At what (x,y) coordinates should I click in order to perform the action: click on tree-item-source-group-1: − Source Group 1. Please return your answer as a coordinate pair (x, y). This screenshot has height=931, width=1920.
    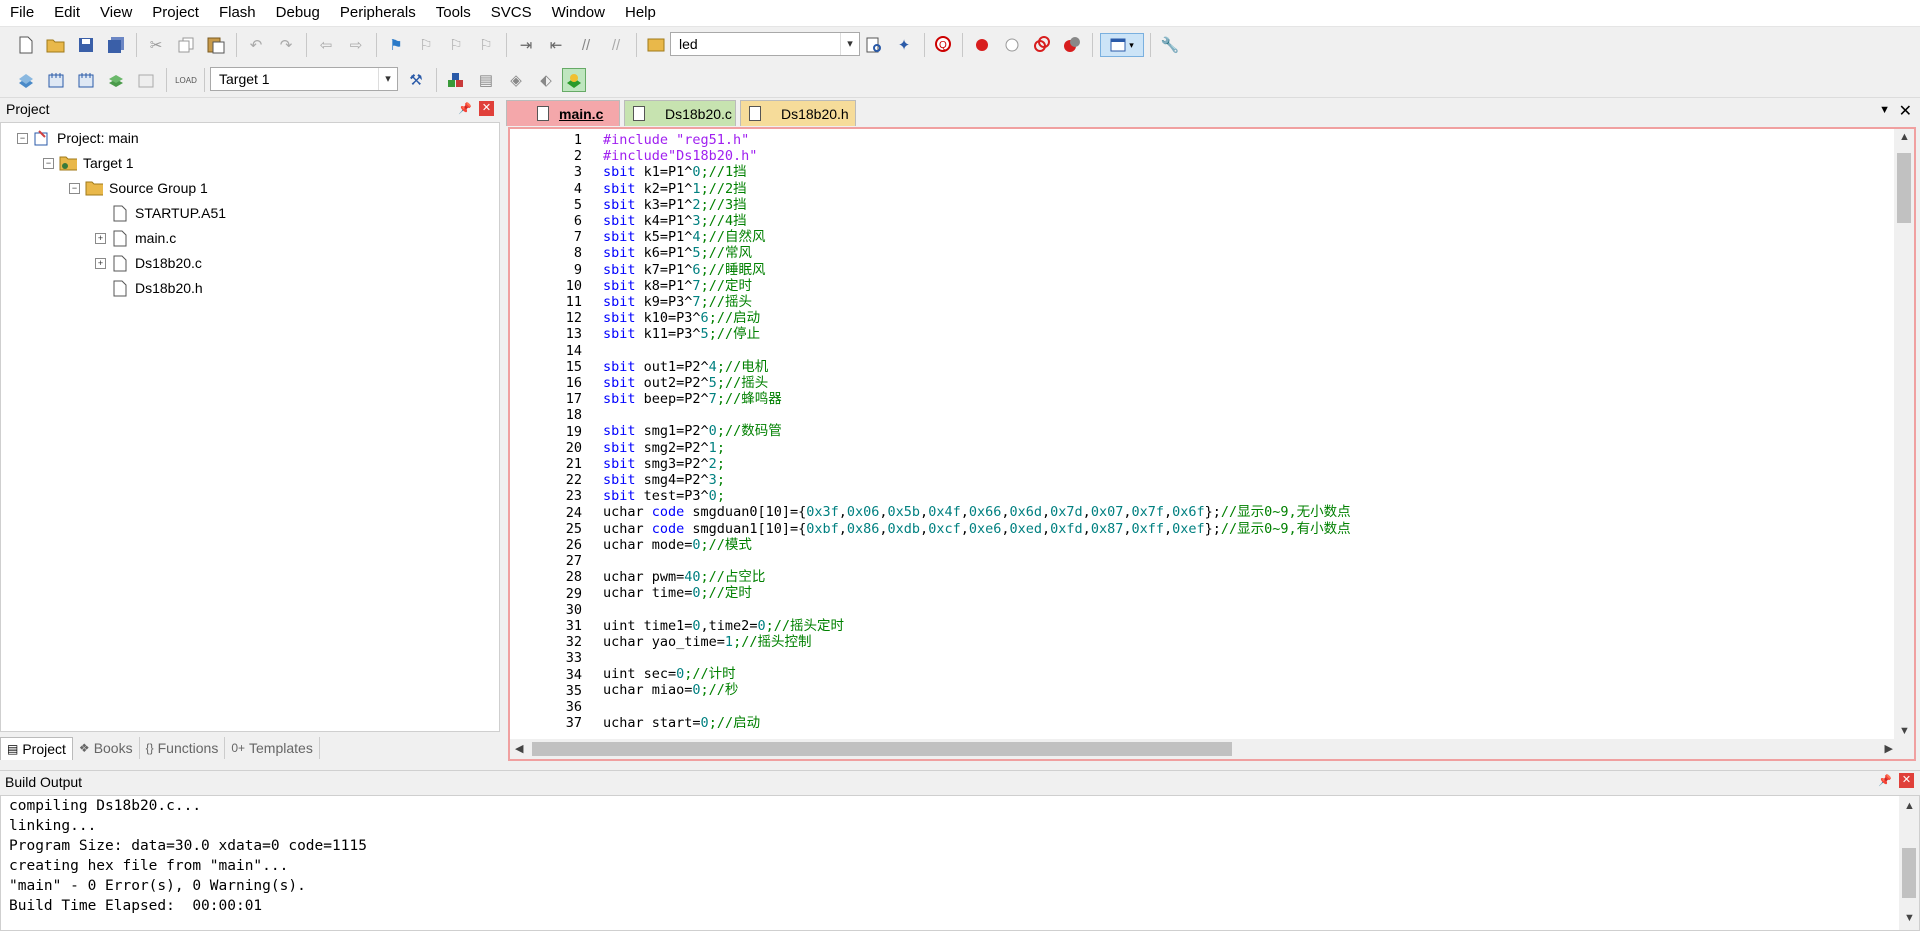
    Looking at the image, I should click on (138, 188).